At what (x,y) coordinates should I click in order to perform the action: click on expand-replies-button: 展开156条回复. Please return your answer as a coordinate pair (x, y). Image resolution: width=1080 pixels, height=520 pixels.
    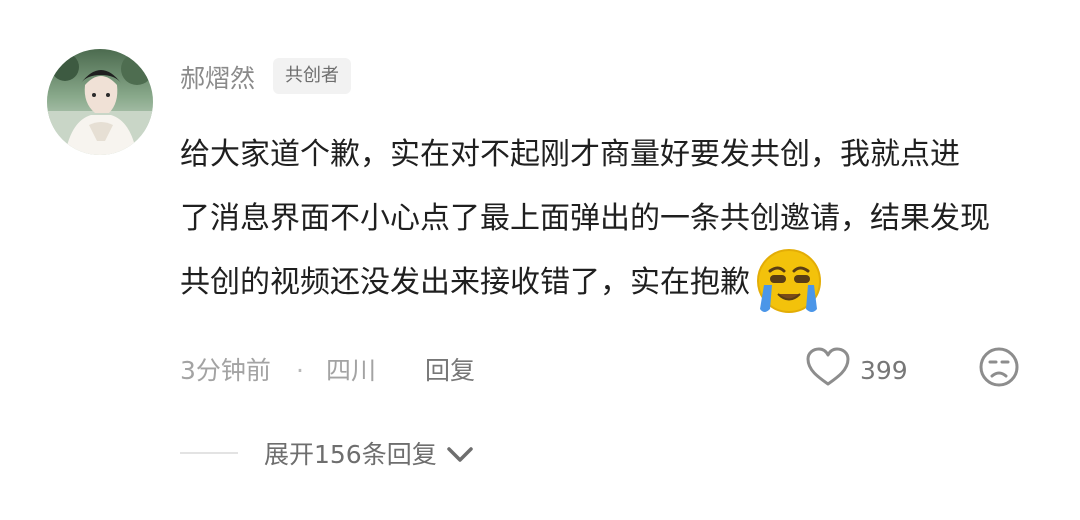
    Looking at the image, I should click on (369, 455).